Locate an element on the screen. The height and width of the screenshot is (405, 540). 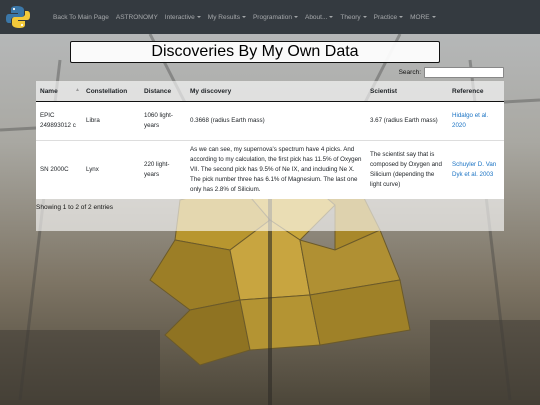
column-header-scientist: Scientist is located at coordinates (407, 91).